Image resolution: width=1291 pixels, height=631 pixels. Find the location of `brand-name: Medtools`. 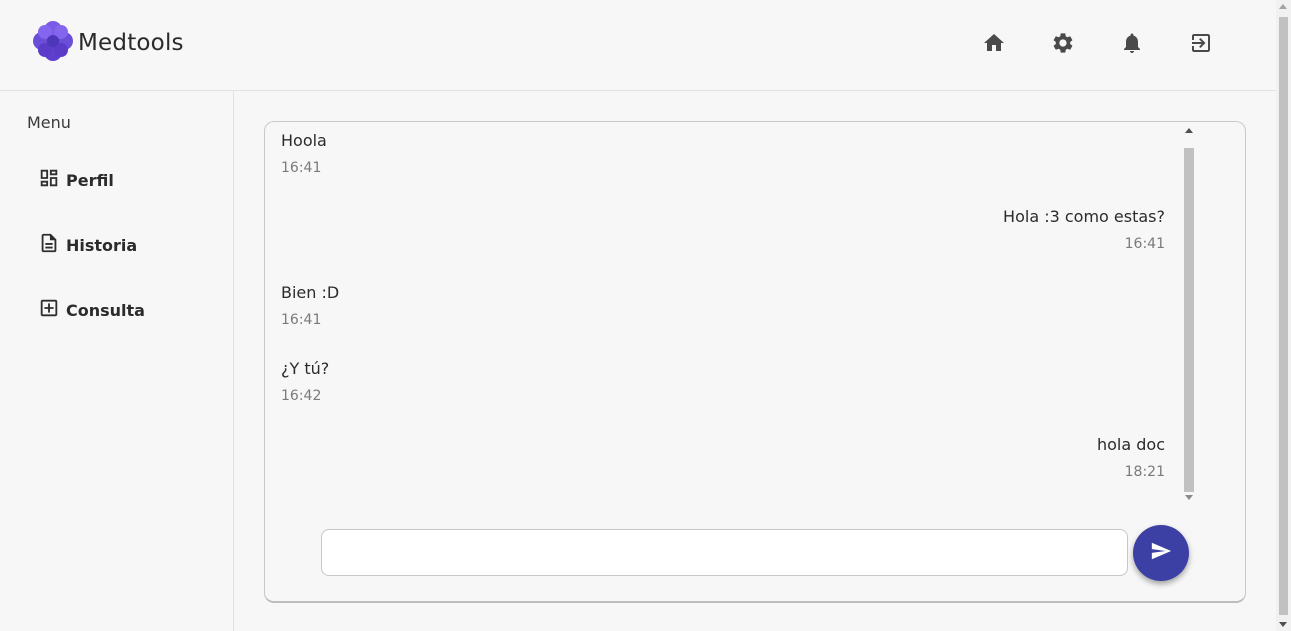

brand-name: Medtools is located at coordinates (131, 43).